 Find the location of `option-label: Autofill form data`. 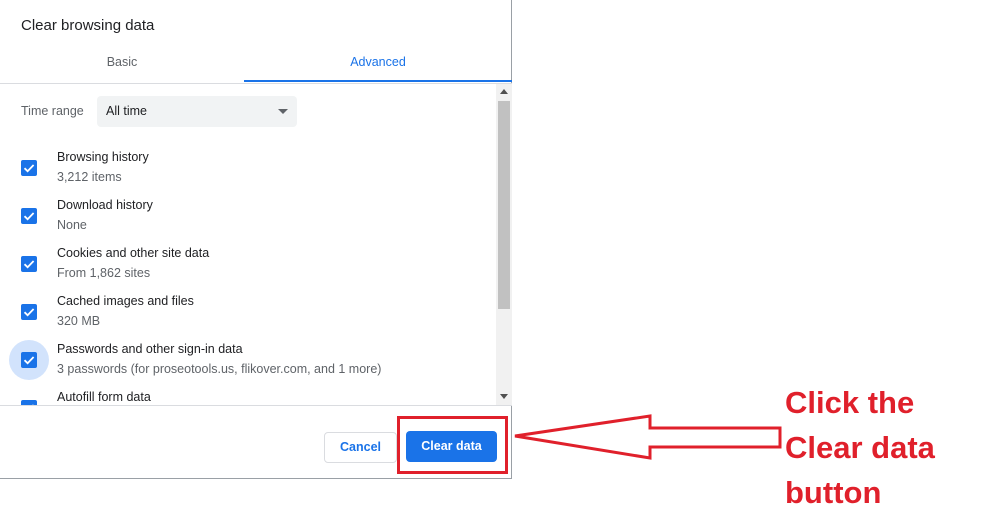

option-label: Autofill form data is located at coordinates (104, 397).